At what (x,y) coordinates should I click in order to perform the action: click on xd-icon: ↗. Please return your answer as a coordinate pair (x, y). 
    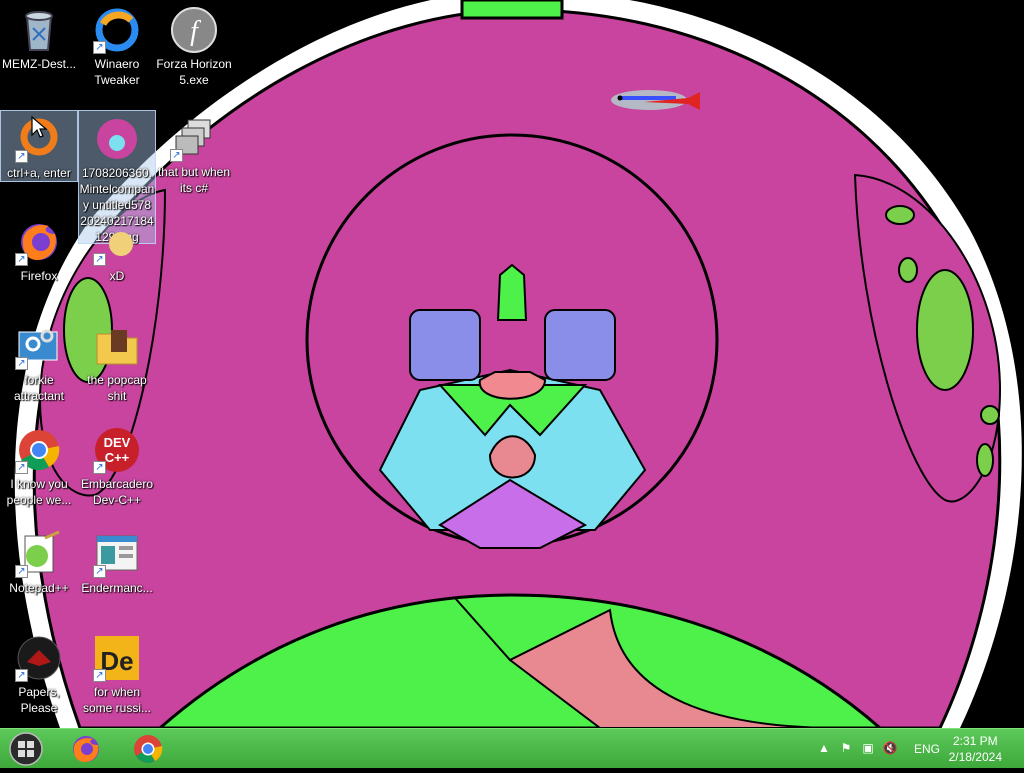
    Looking at the image, I should click on (117, 242).